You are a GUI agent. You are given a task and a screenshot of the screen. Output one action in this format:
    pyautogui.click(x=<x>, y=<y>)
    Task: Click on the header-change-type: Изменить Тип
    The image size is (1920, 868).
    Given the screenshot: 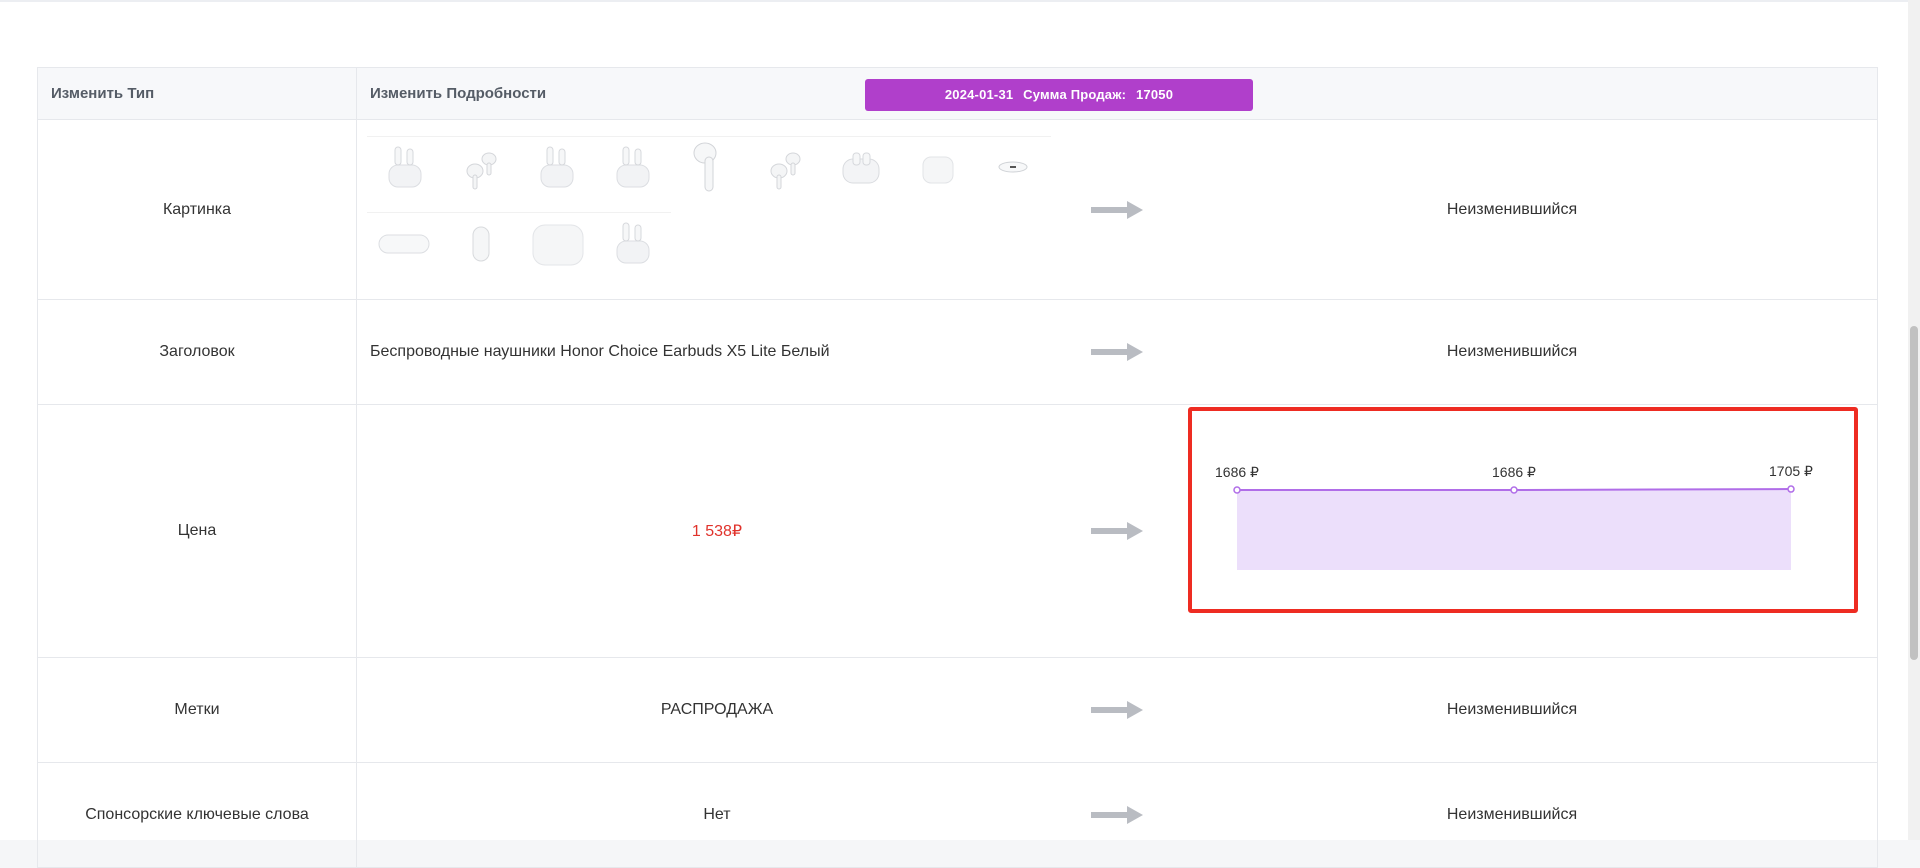 What is the action you would take?
    pyautogui.click(x=197, y=93)
    